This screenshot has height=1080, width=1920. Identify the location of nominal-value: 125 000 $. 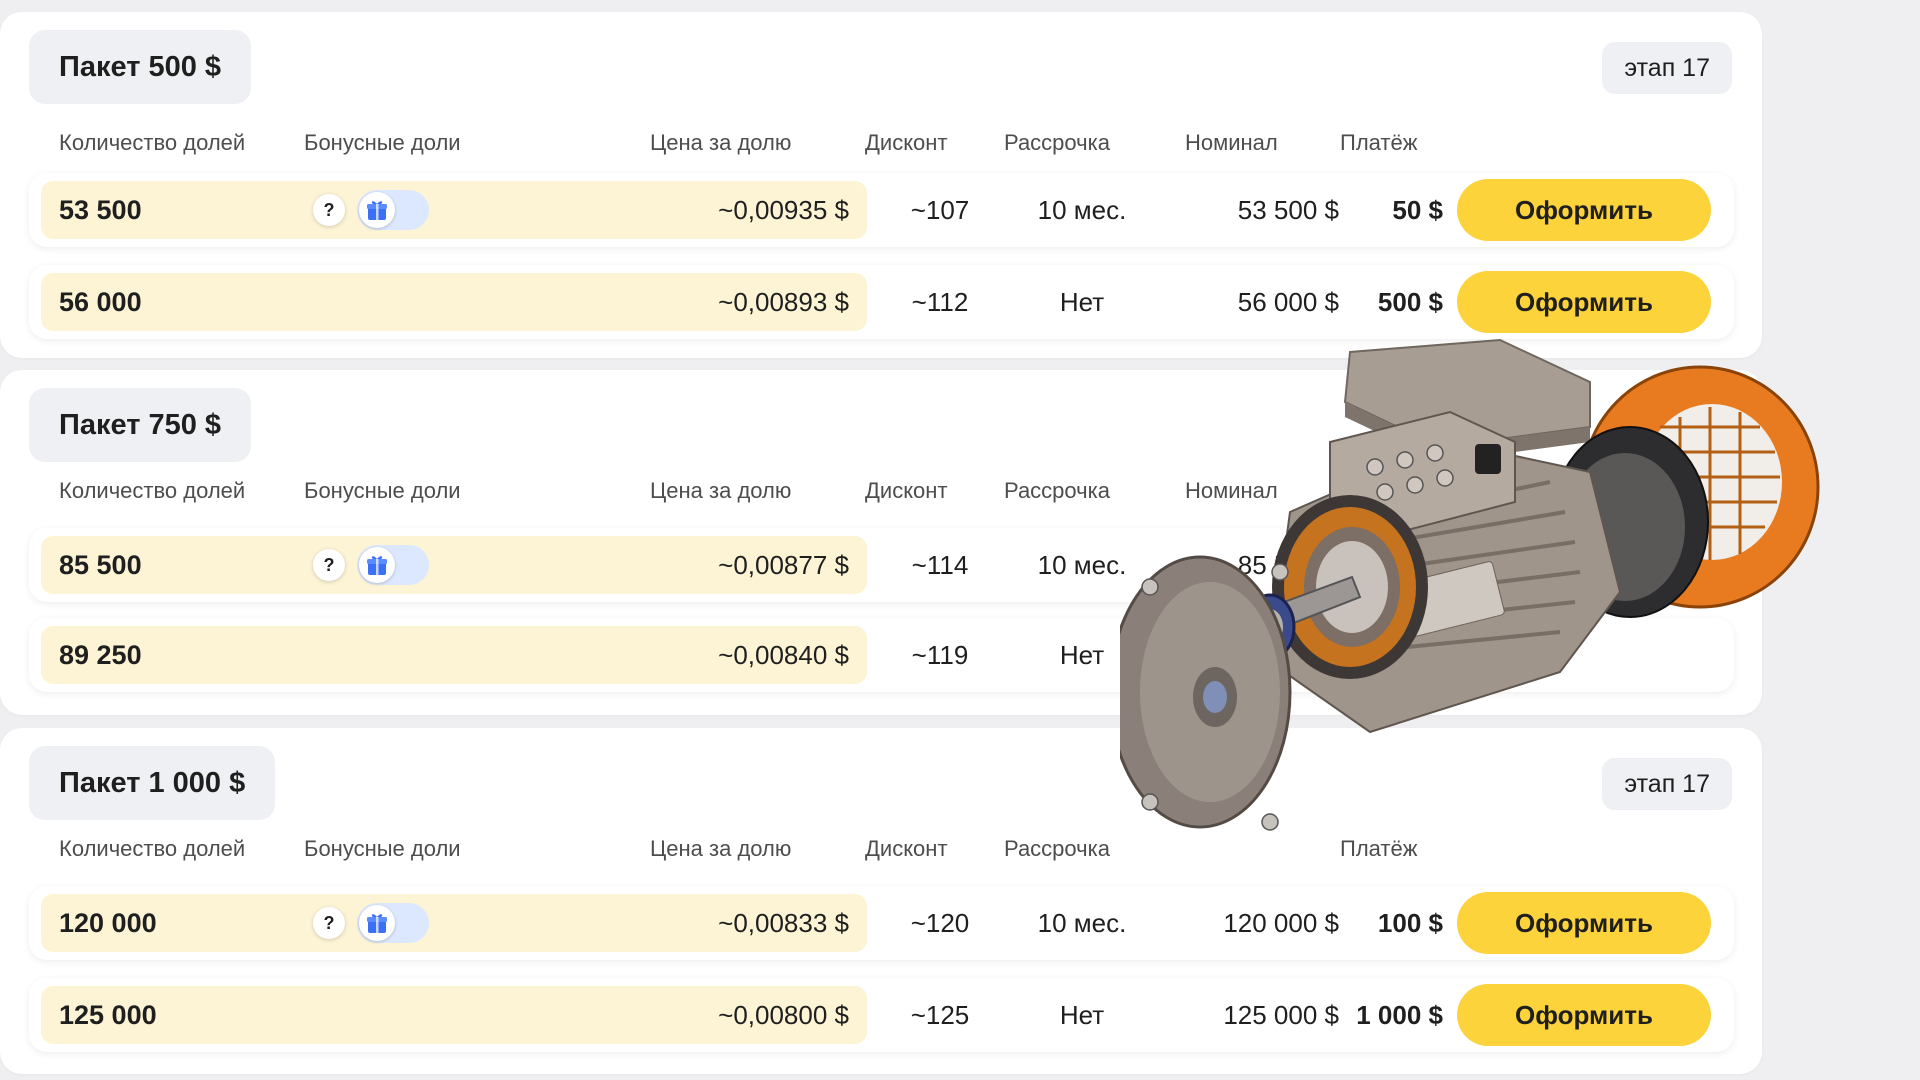
(1281, 1014).